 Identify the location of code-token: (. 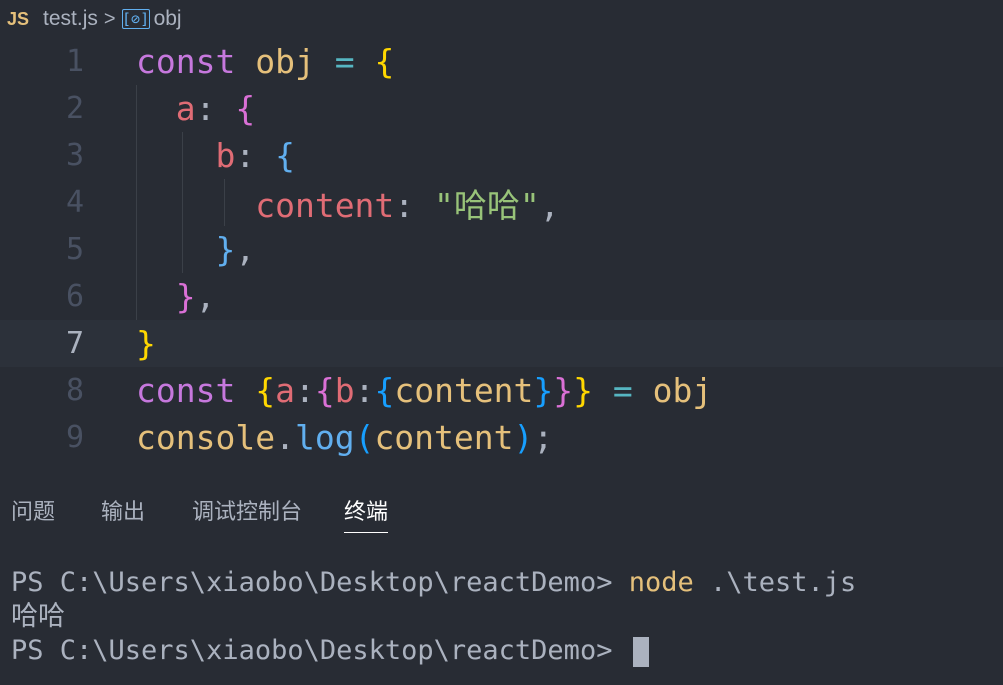
(364, 437).